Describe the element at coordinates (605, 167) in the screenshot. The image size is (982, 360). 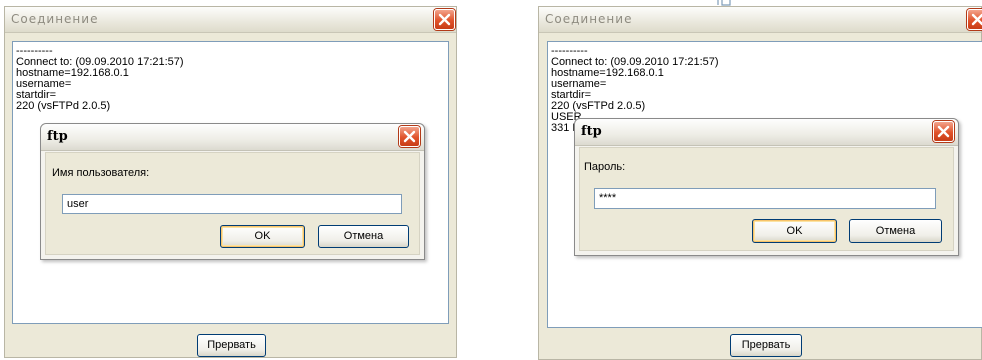
I see `password-prompt: Пароль:` at that location.